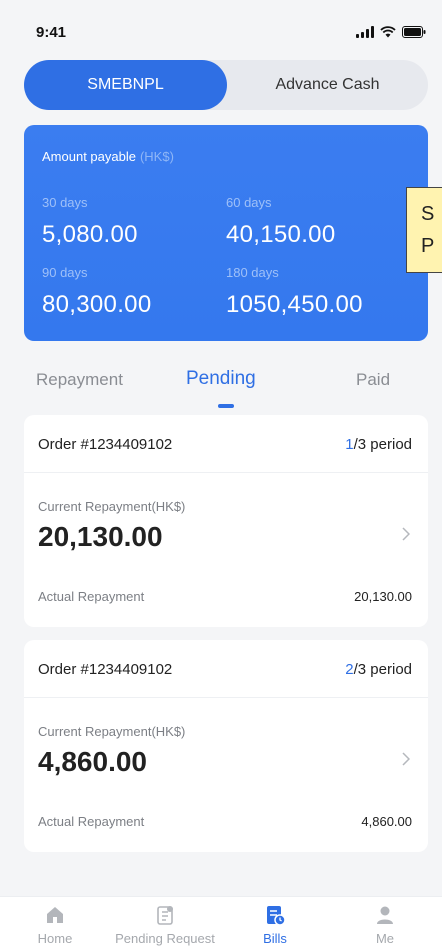  What do you see at coordinates (385, 938) in the screenshot?
I see `nav-me-label: Me` at bounding box center [385, 938].